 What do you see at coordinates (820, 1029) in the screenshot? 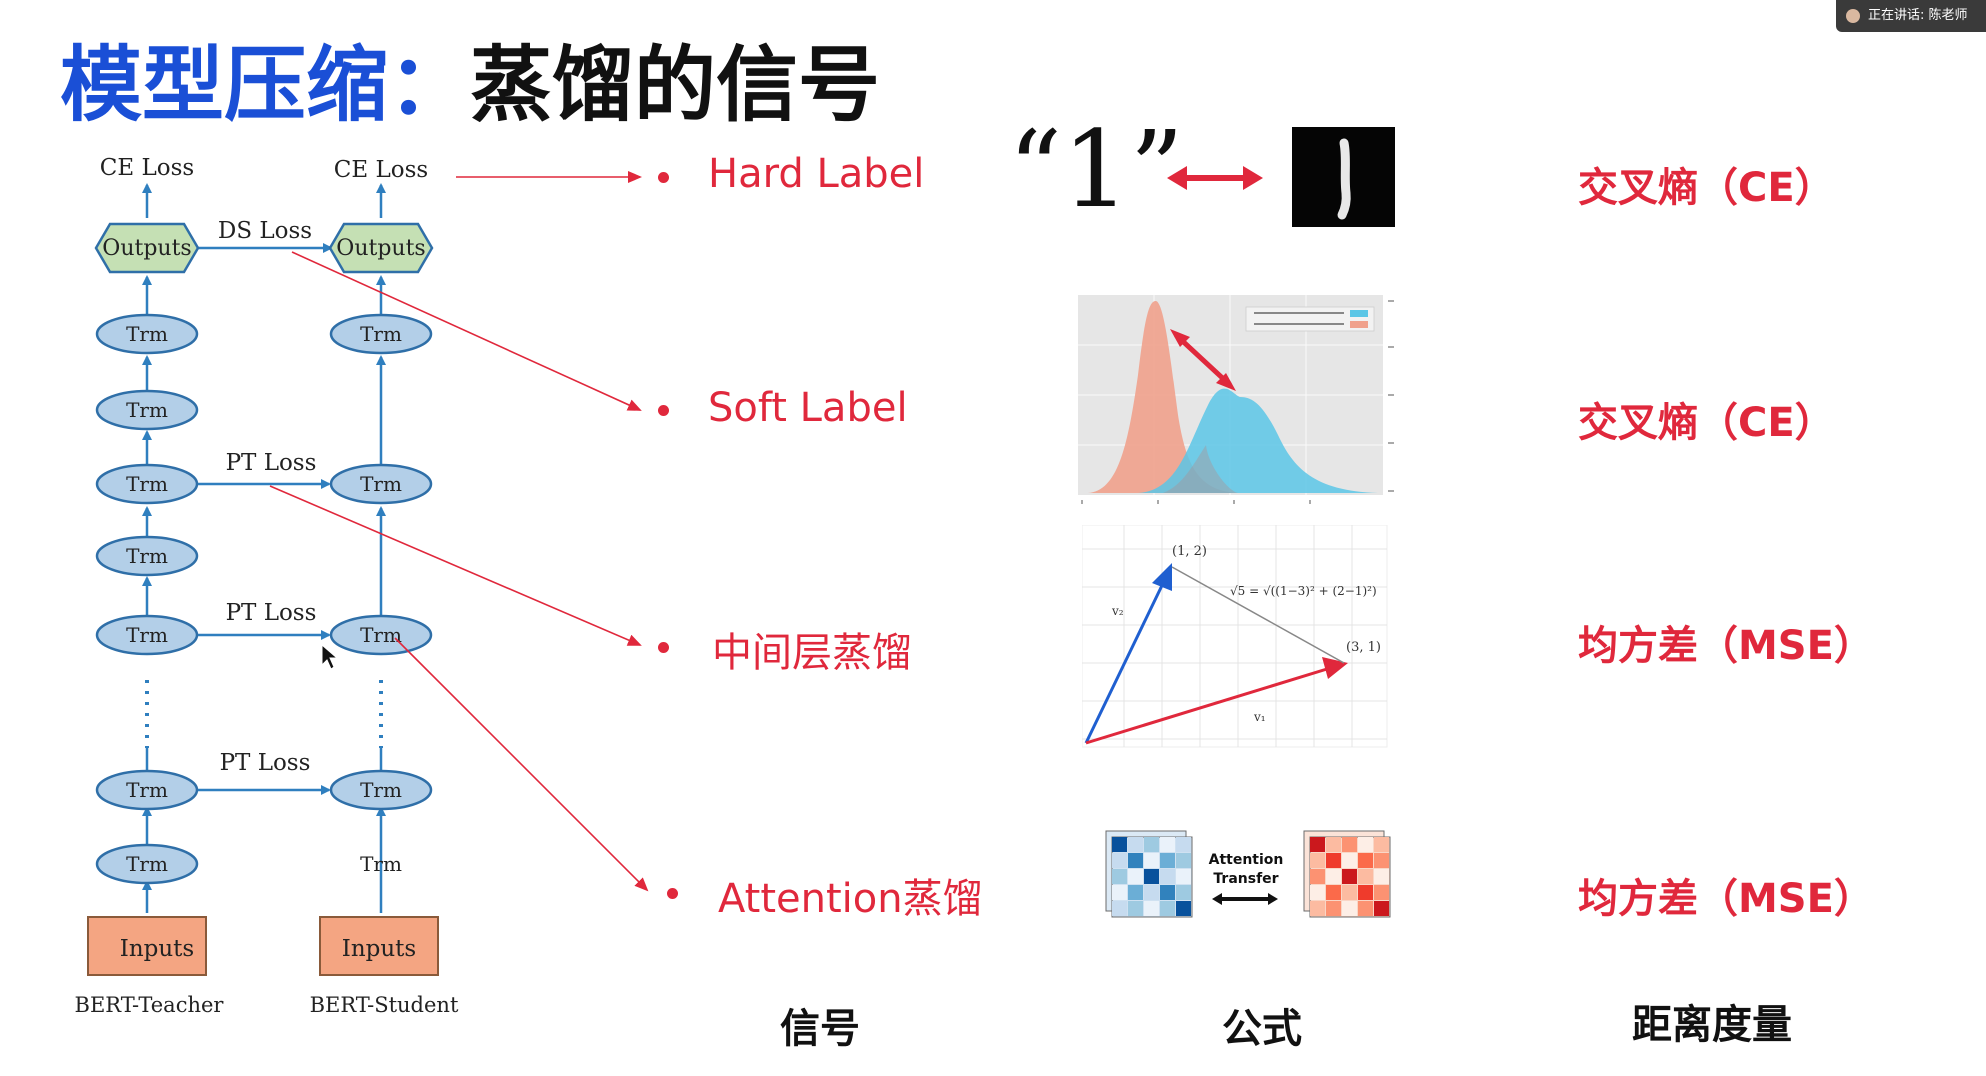
I see `column-header-signal: 信号` at bounding box center [820, 1029].